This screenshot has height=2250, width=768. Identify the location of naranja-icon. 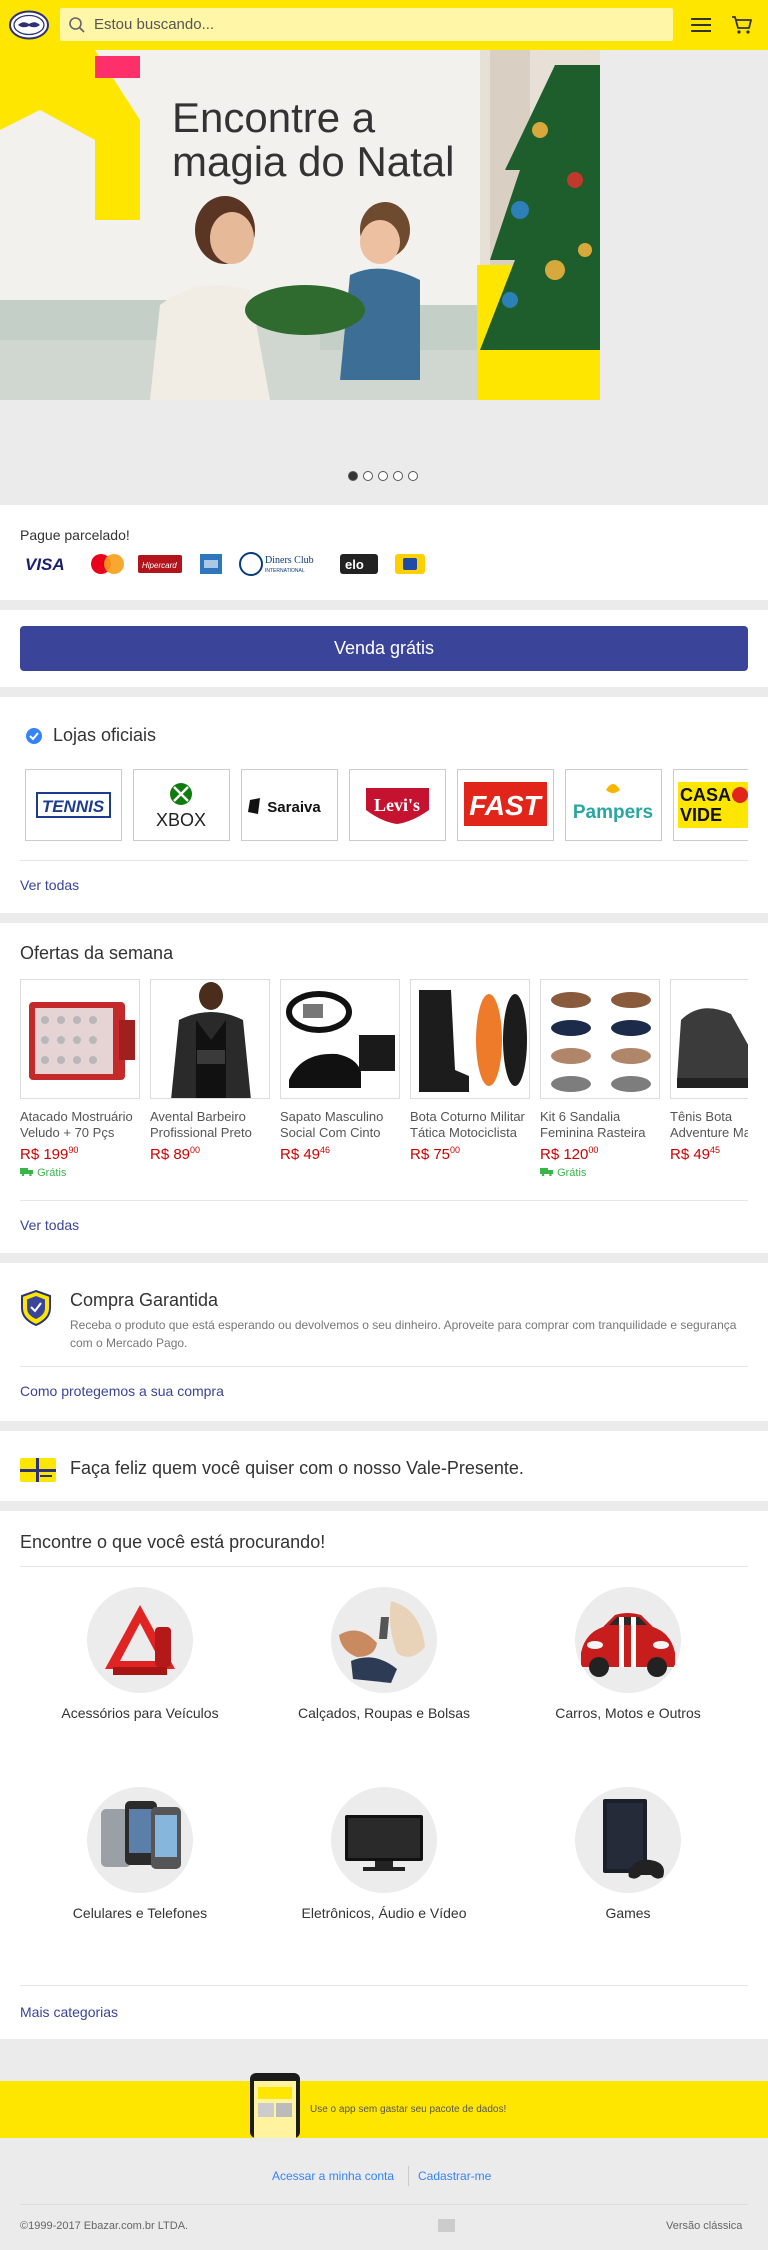
(410, 564).